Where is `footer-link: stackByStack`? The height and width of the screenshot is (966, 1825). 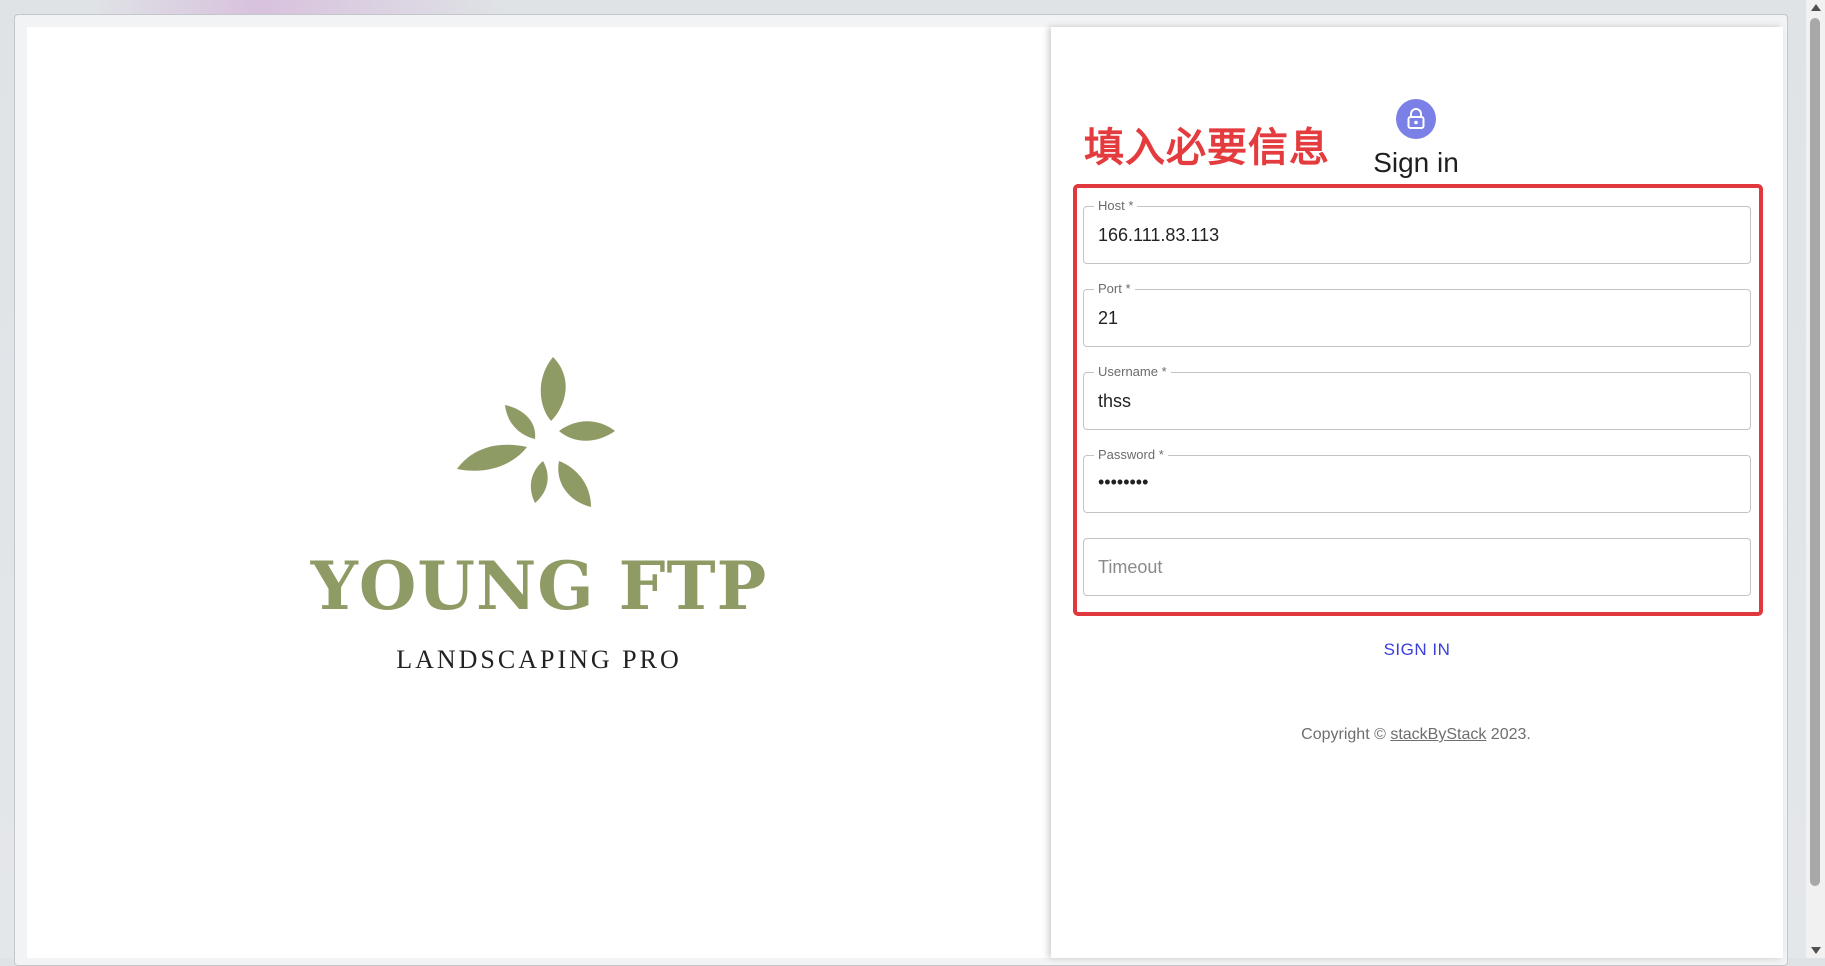
footer-link: stackByStack is located at coordinates (1438, 734).